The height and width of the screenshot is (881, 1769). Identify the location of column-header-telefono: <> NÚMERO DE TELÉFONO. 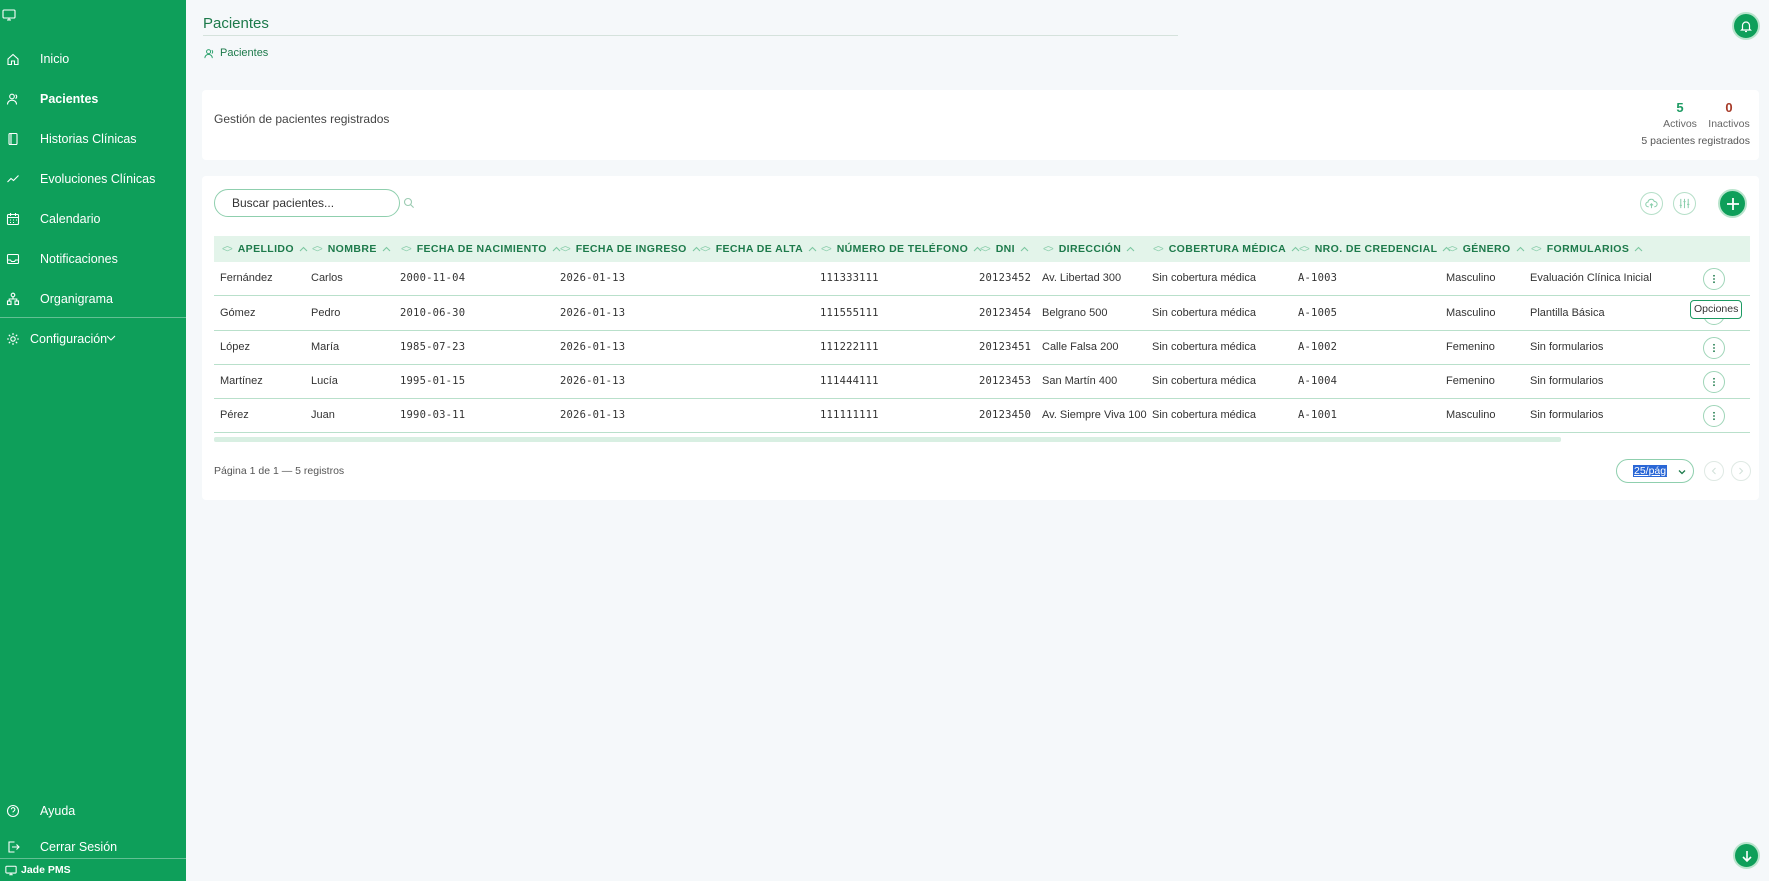
(901, 249).